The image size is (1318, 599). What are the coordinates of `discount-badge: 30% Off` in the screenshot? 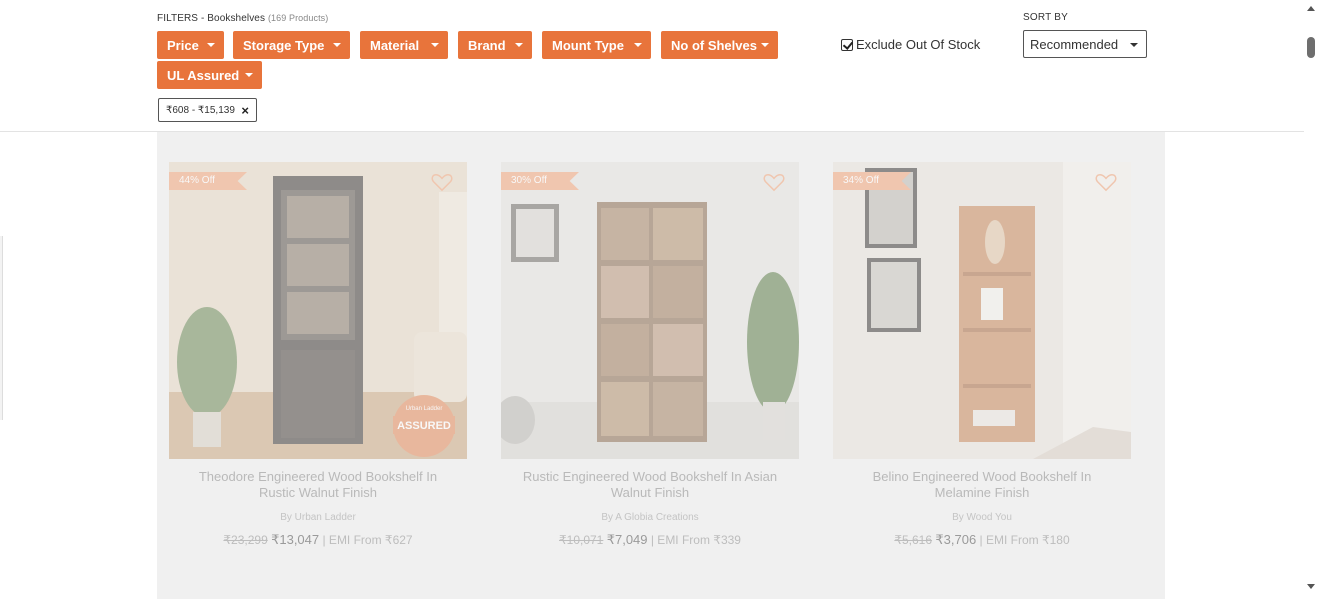 It's located at (540, 181).